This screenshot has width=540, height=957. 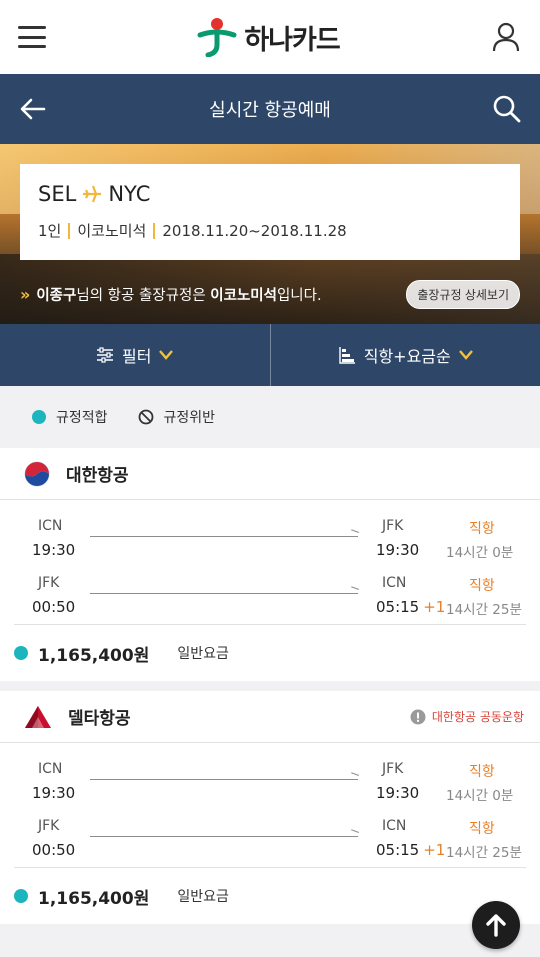 What do you see at coordinates (507, 109) in the screenshot?
I see `search-icon` at bounding box center [507, 109].